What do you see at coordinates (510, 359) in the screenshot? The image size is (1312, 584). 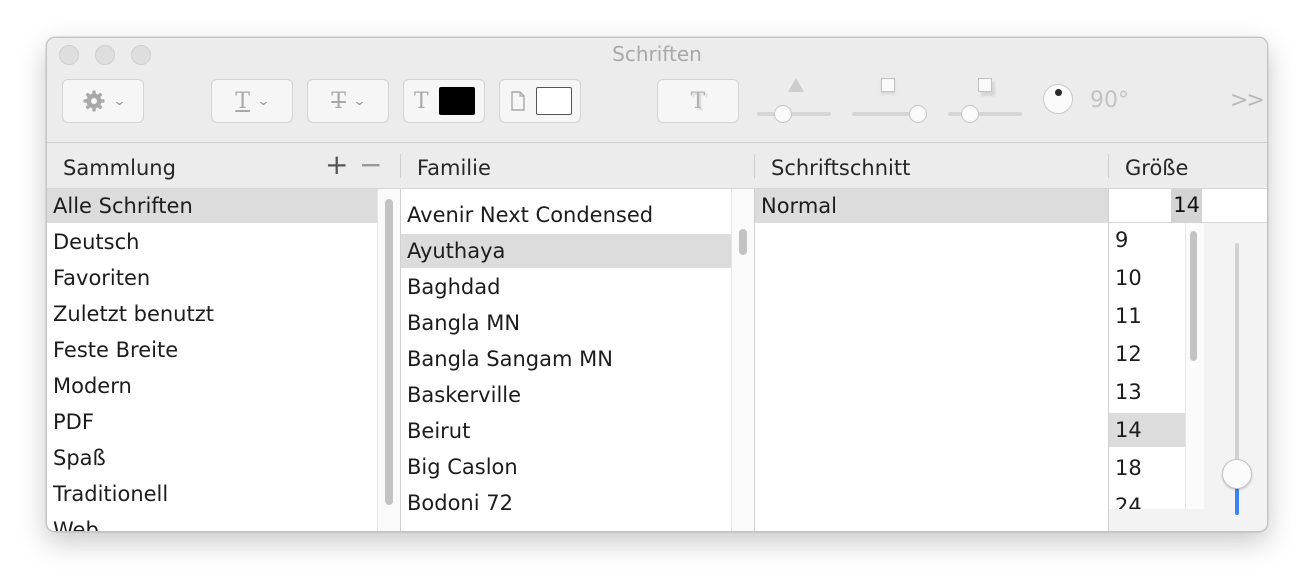 I see `family-item-label: Bangla Sangam MN` at bounding box center [510, 359].